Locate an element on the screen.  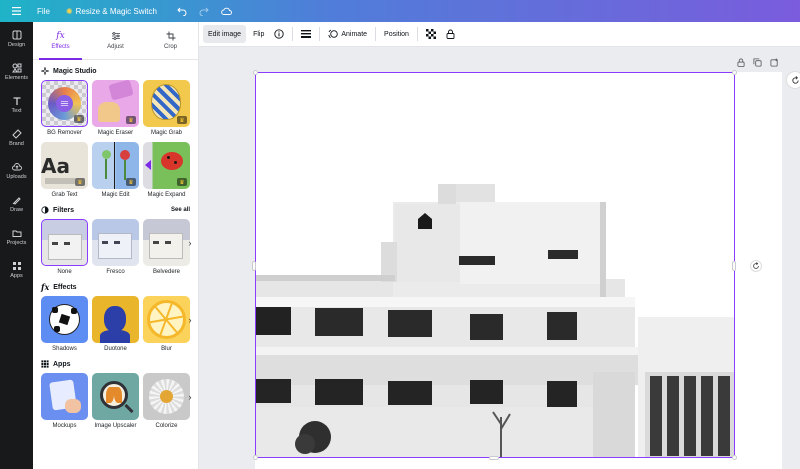
redo-button is located at coordinates (204, 11).